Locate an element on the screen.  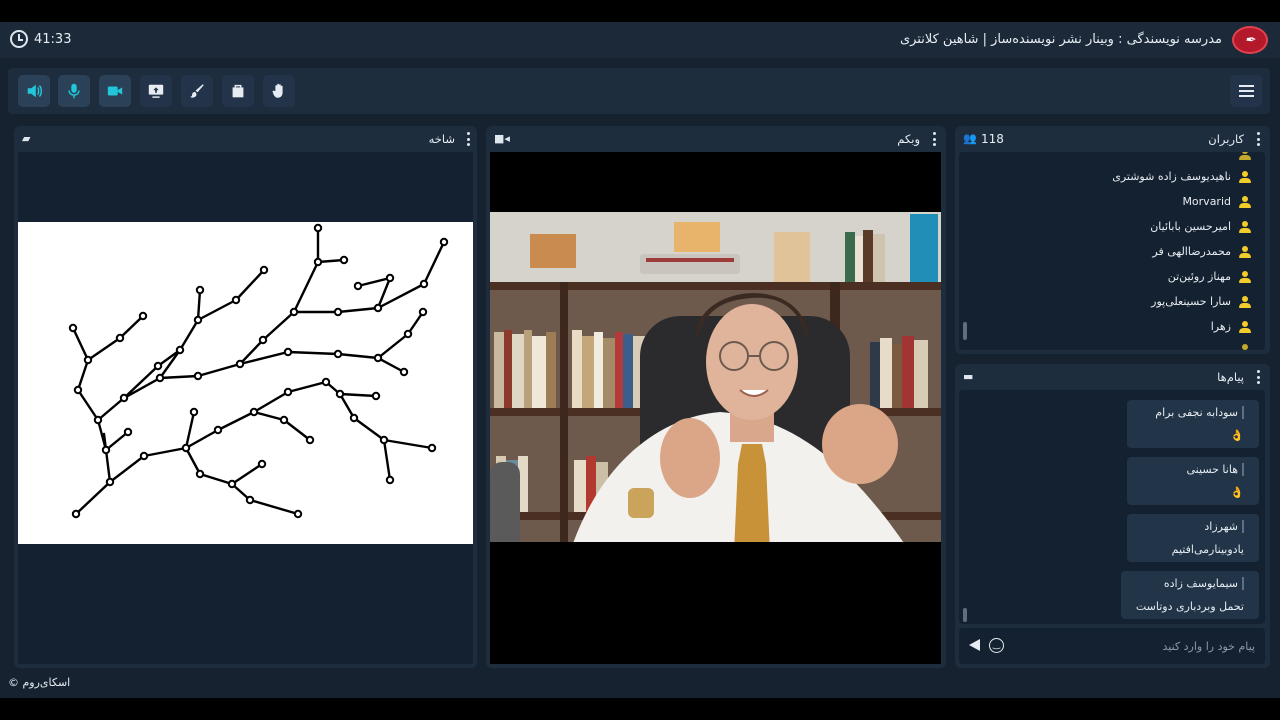
user-name: امیرحسین بابائیان is located at coordinates (1190, 226).